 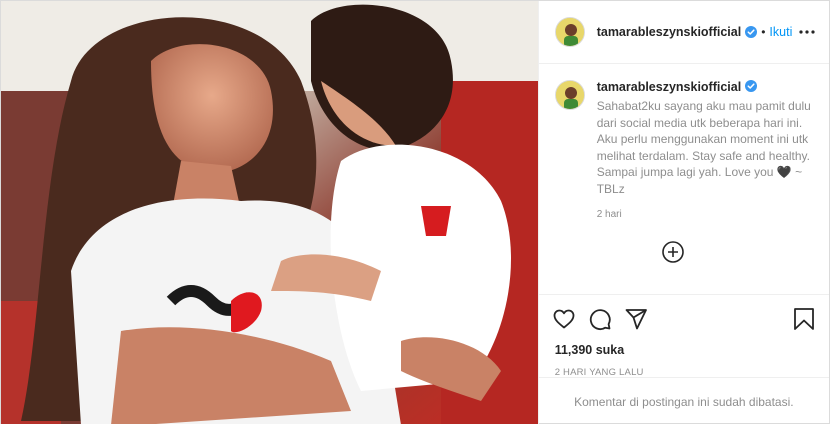 What do you see at coordinates (636, 319) in the screenshot?
I see `paper-plane-icon` at bounding box center [636, 319].